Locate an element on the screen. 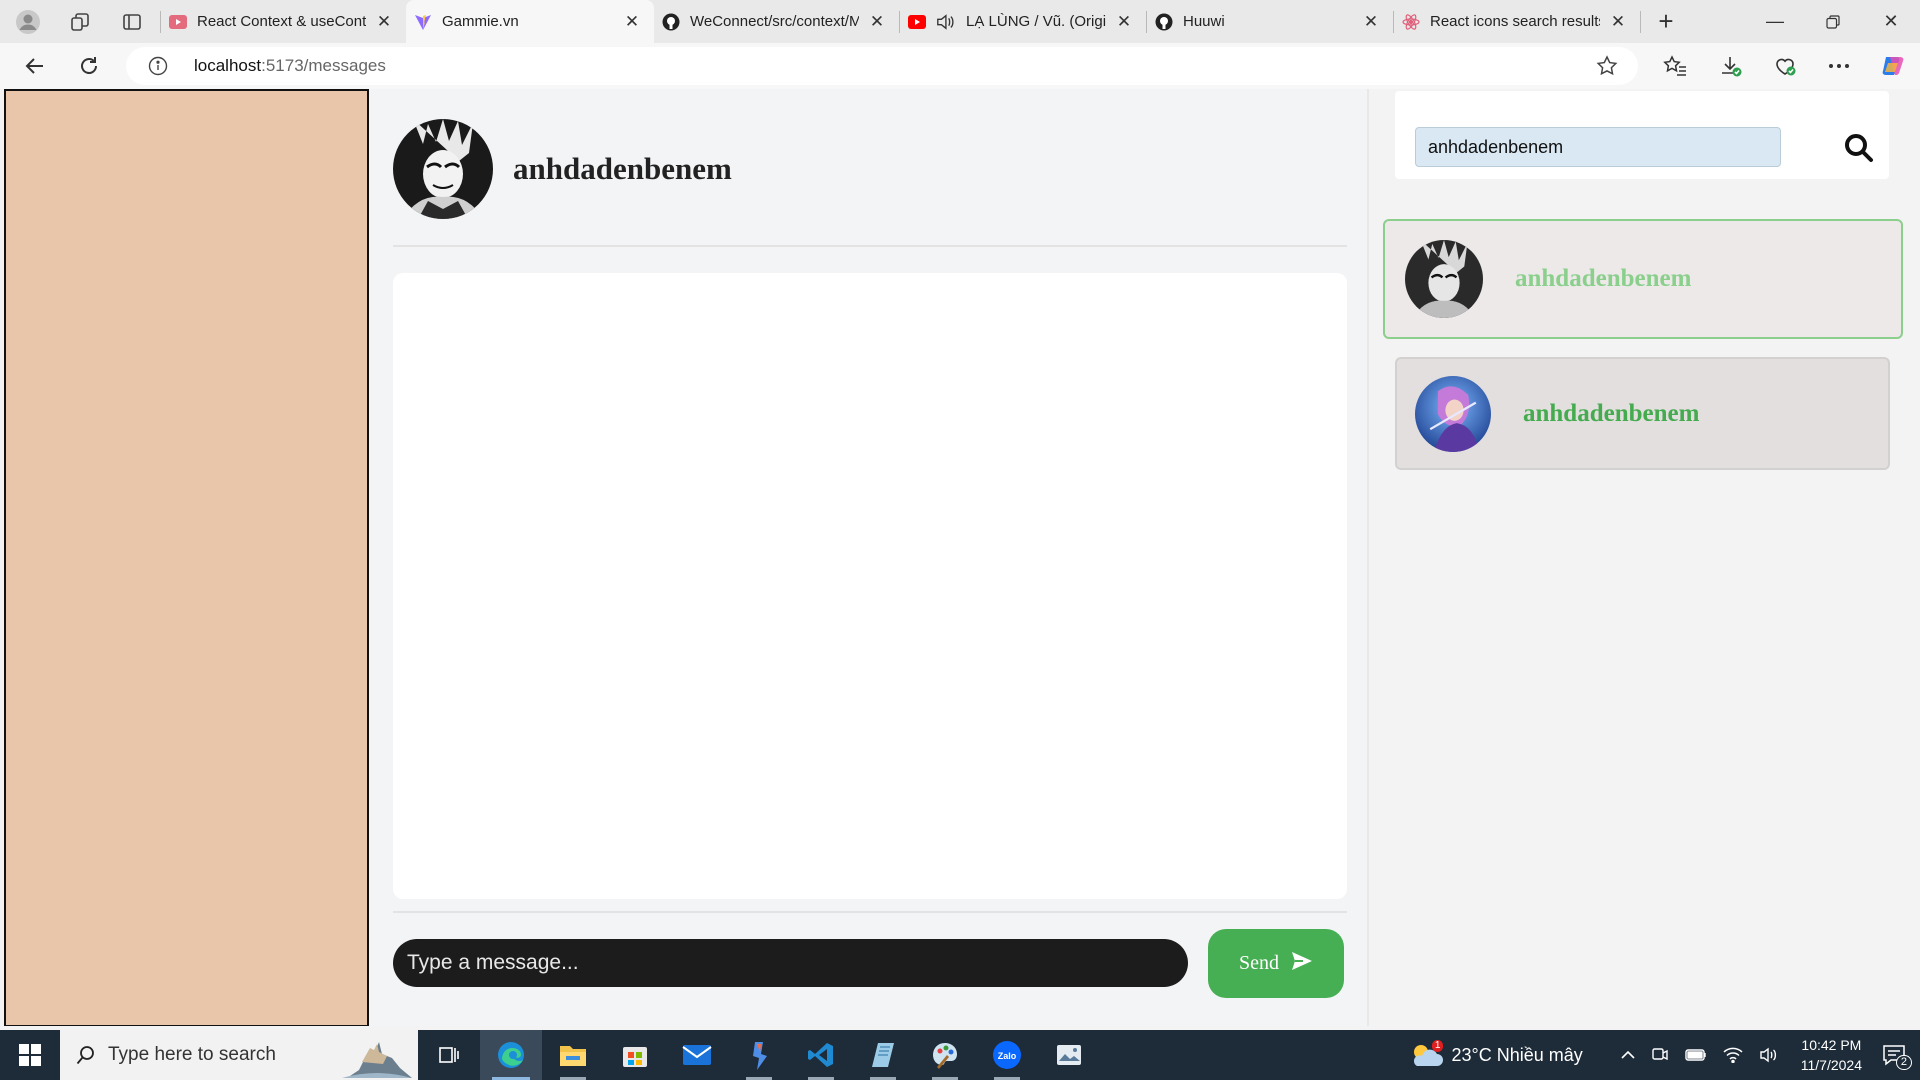  battery-icon is located at coordinates (1696, 1055).